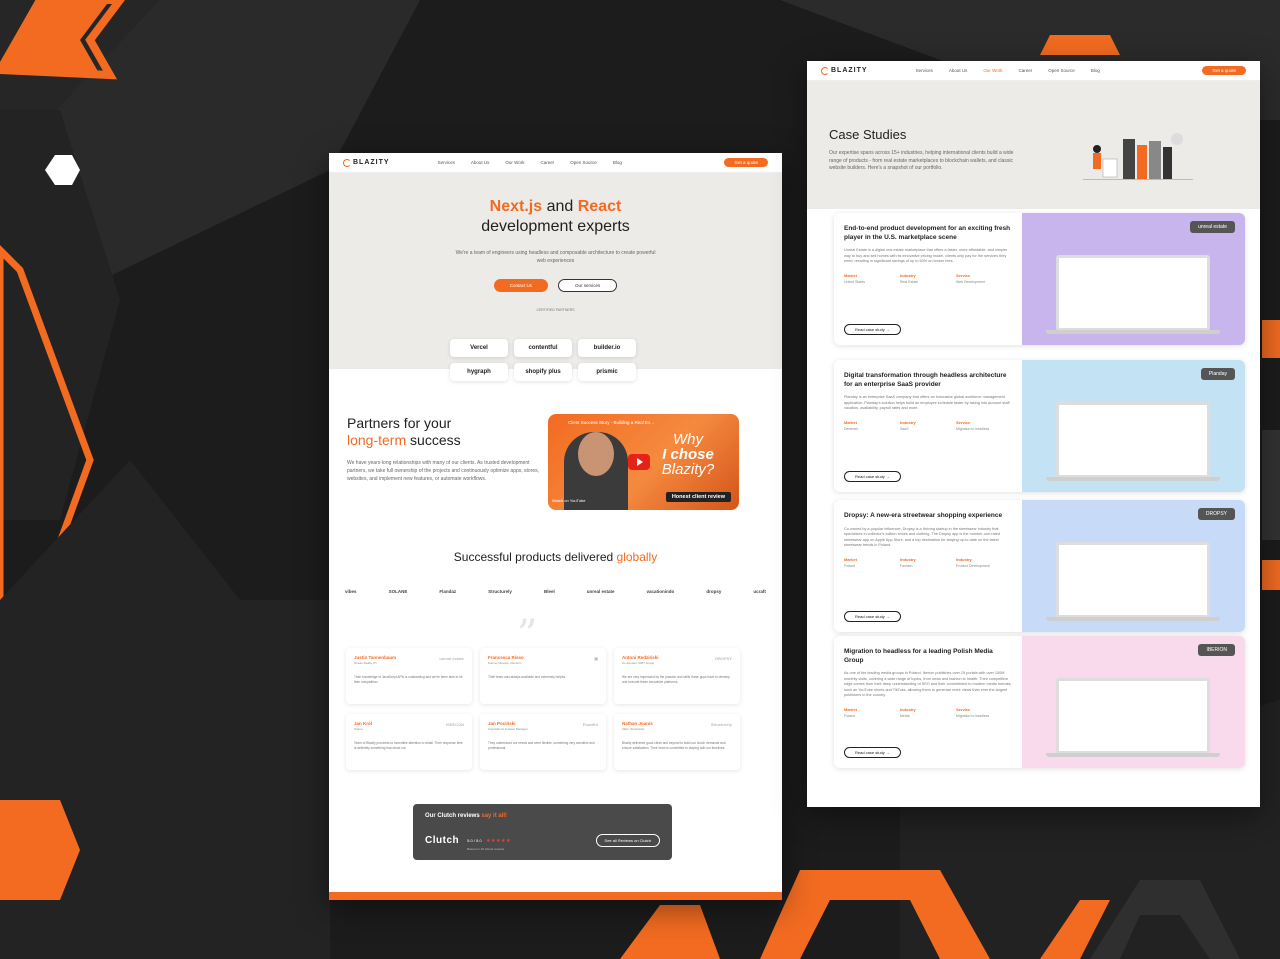 Image resolution: width=1280 pixels, height=959 pixels. What do you see at coordinates (555, 557) in the screenshot?
I see `products-heading: Successful products delivered globally` at bounding box center [555, 557].